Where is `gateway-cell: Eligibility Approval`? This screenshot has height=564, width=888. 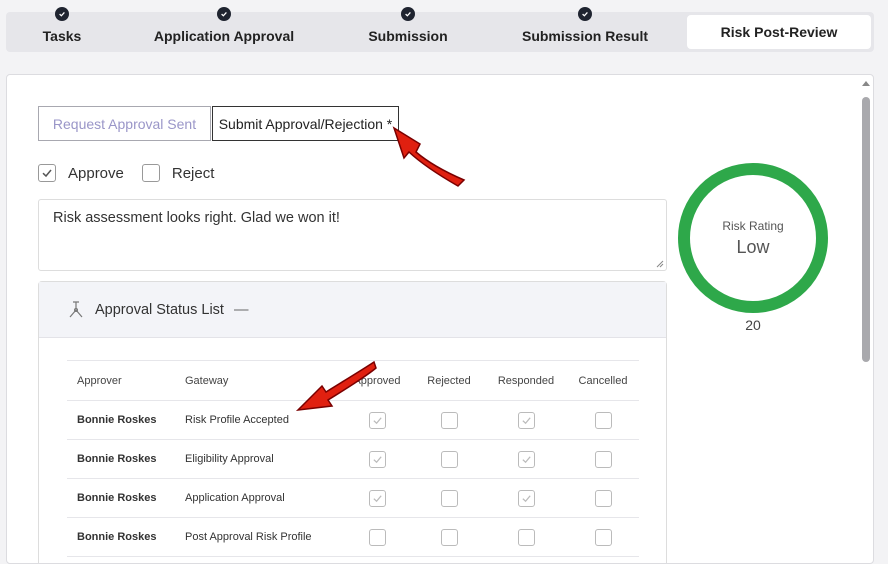
gateway-cell: Eligibility Approval is located at coordinates (258, 459).